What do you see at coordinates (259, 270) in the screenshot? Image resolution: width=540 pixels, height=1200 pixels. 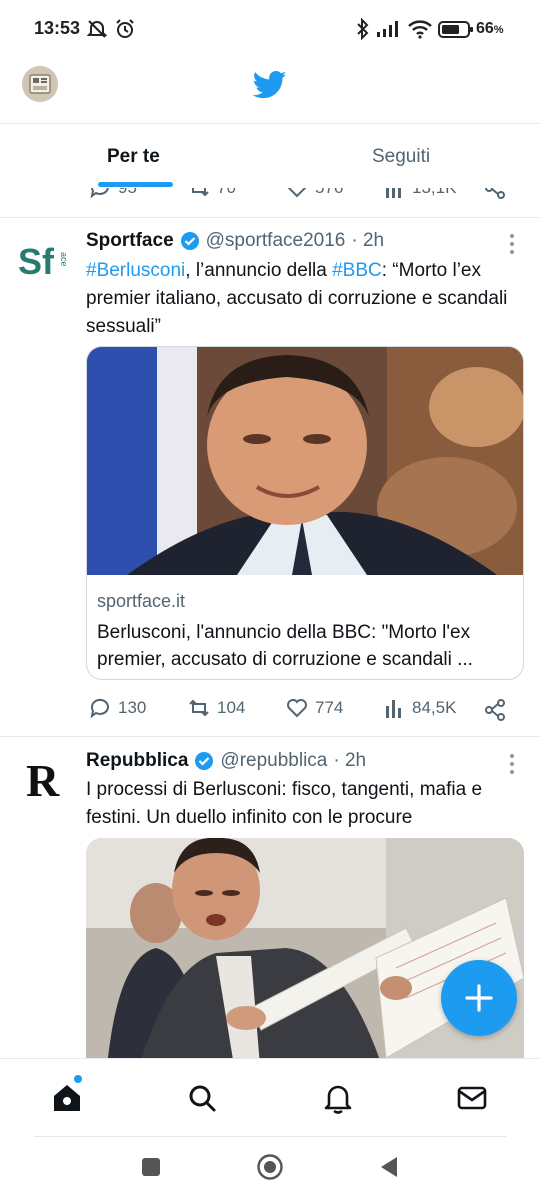 I see `tweet-text-part: , l’annuncio della` at bounding box center [259, 270].